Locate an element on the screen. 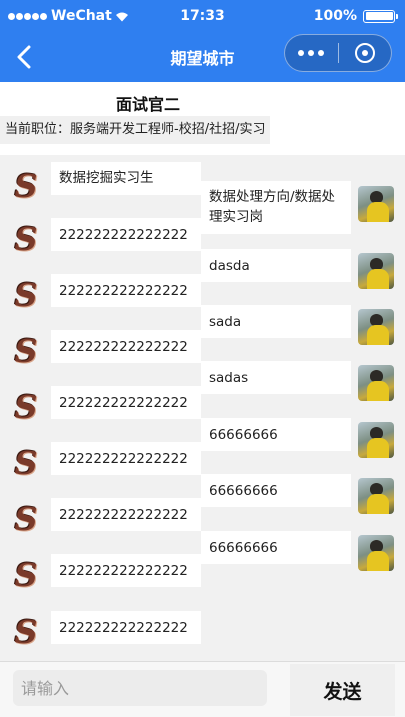 This screenshot has height=717, width=405. battery-percent: 100% is located at coordinates (335, 16).